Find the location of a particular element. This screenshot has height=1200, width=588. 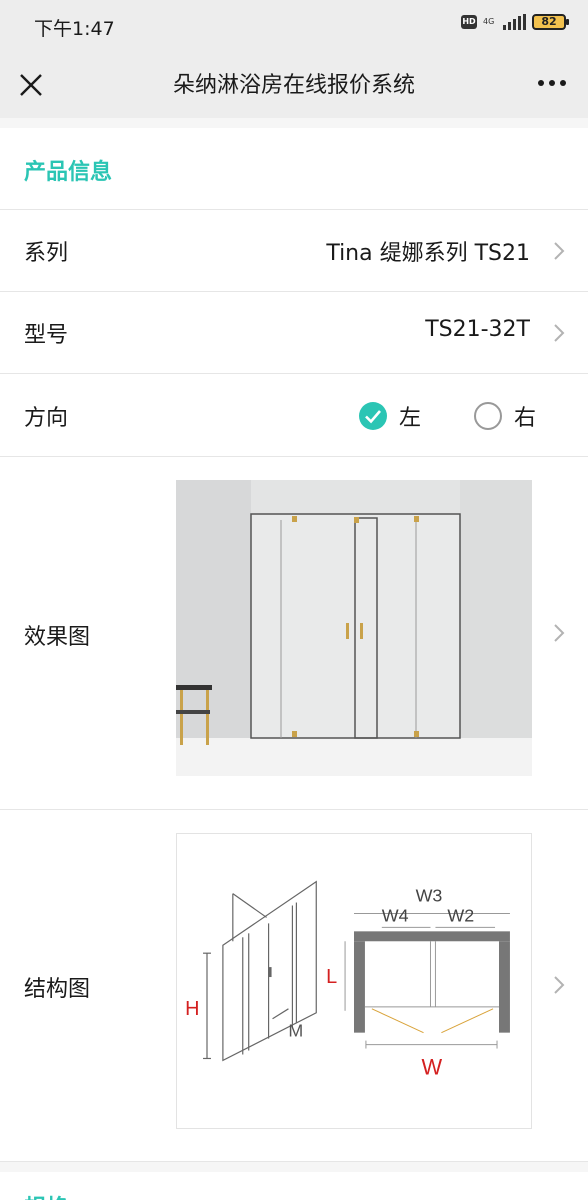

section-product-info: 产品信息 is located at coordinates (294, 164).